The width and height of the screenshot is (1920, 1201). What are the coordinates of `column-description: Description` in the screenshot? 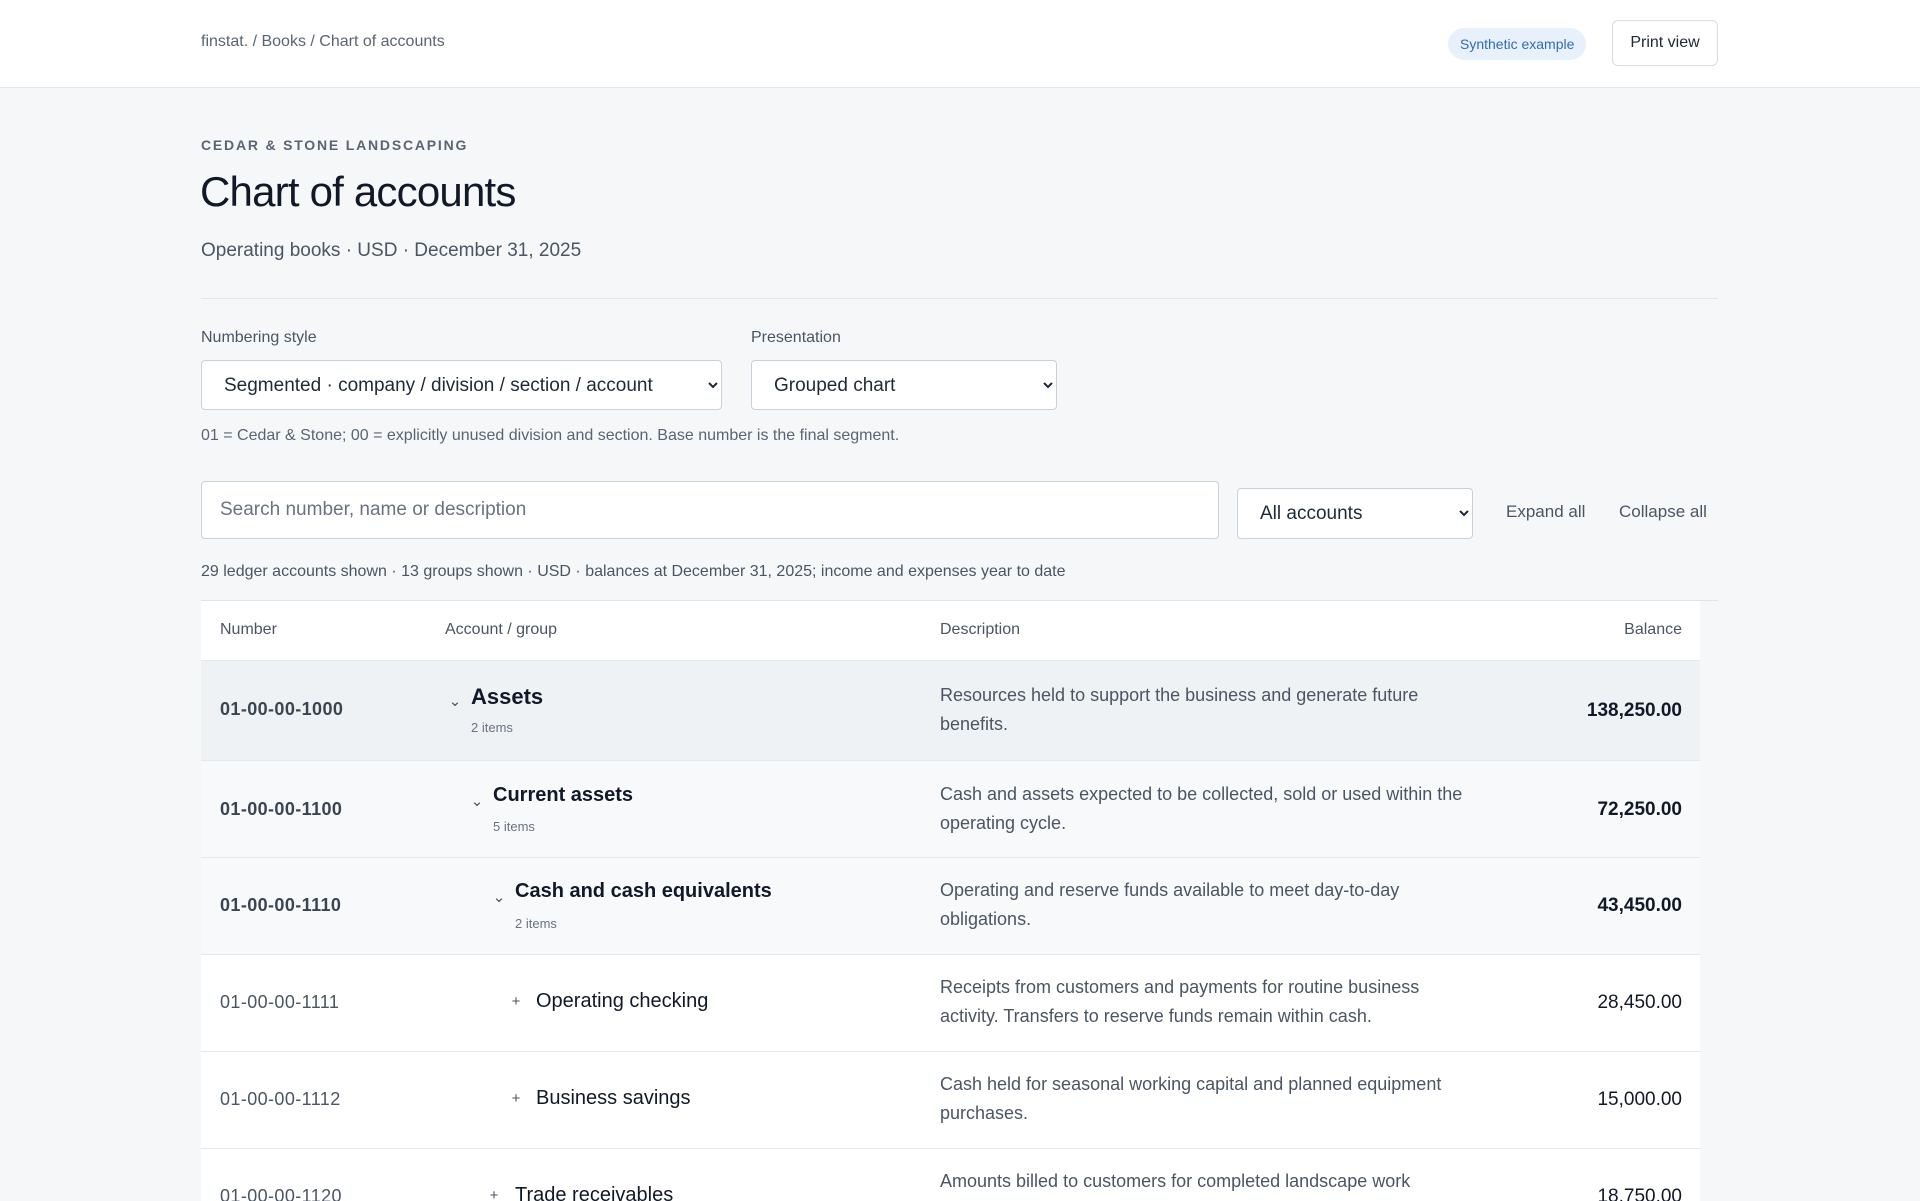 It's located at (980, 630).